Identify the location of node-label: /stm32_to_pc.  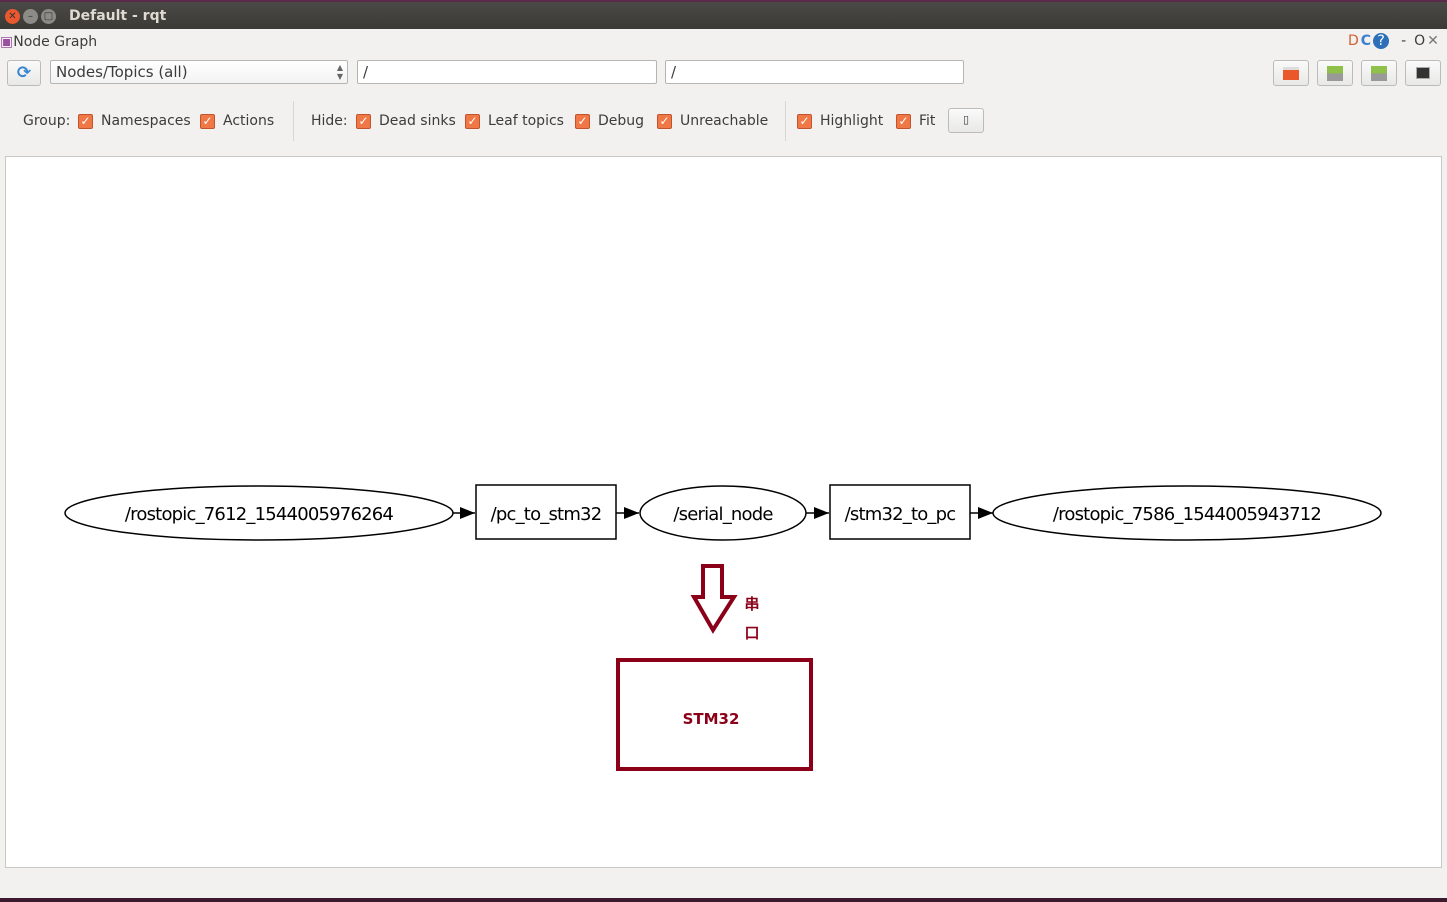
(900, 514).